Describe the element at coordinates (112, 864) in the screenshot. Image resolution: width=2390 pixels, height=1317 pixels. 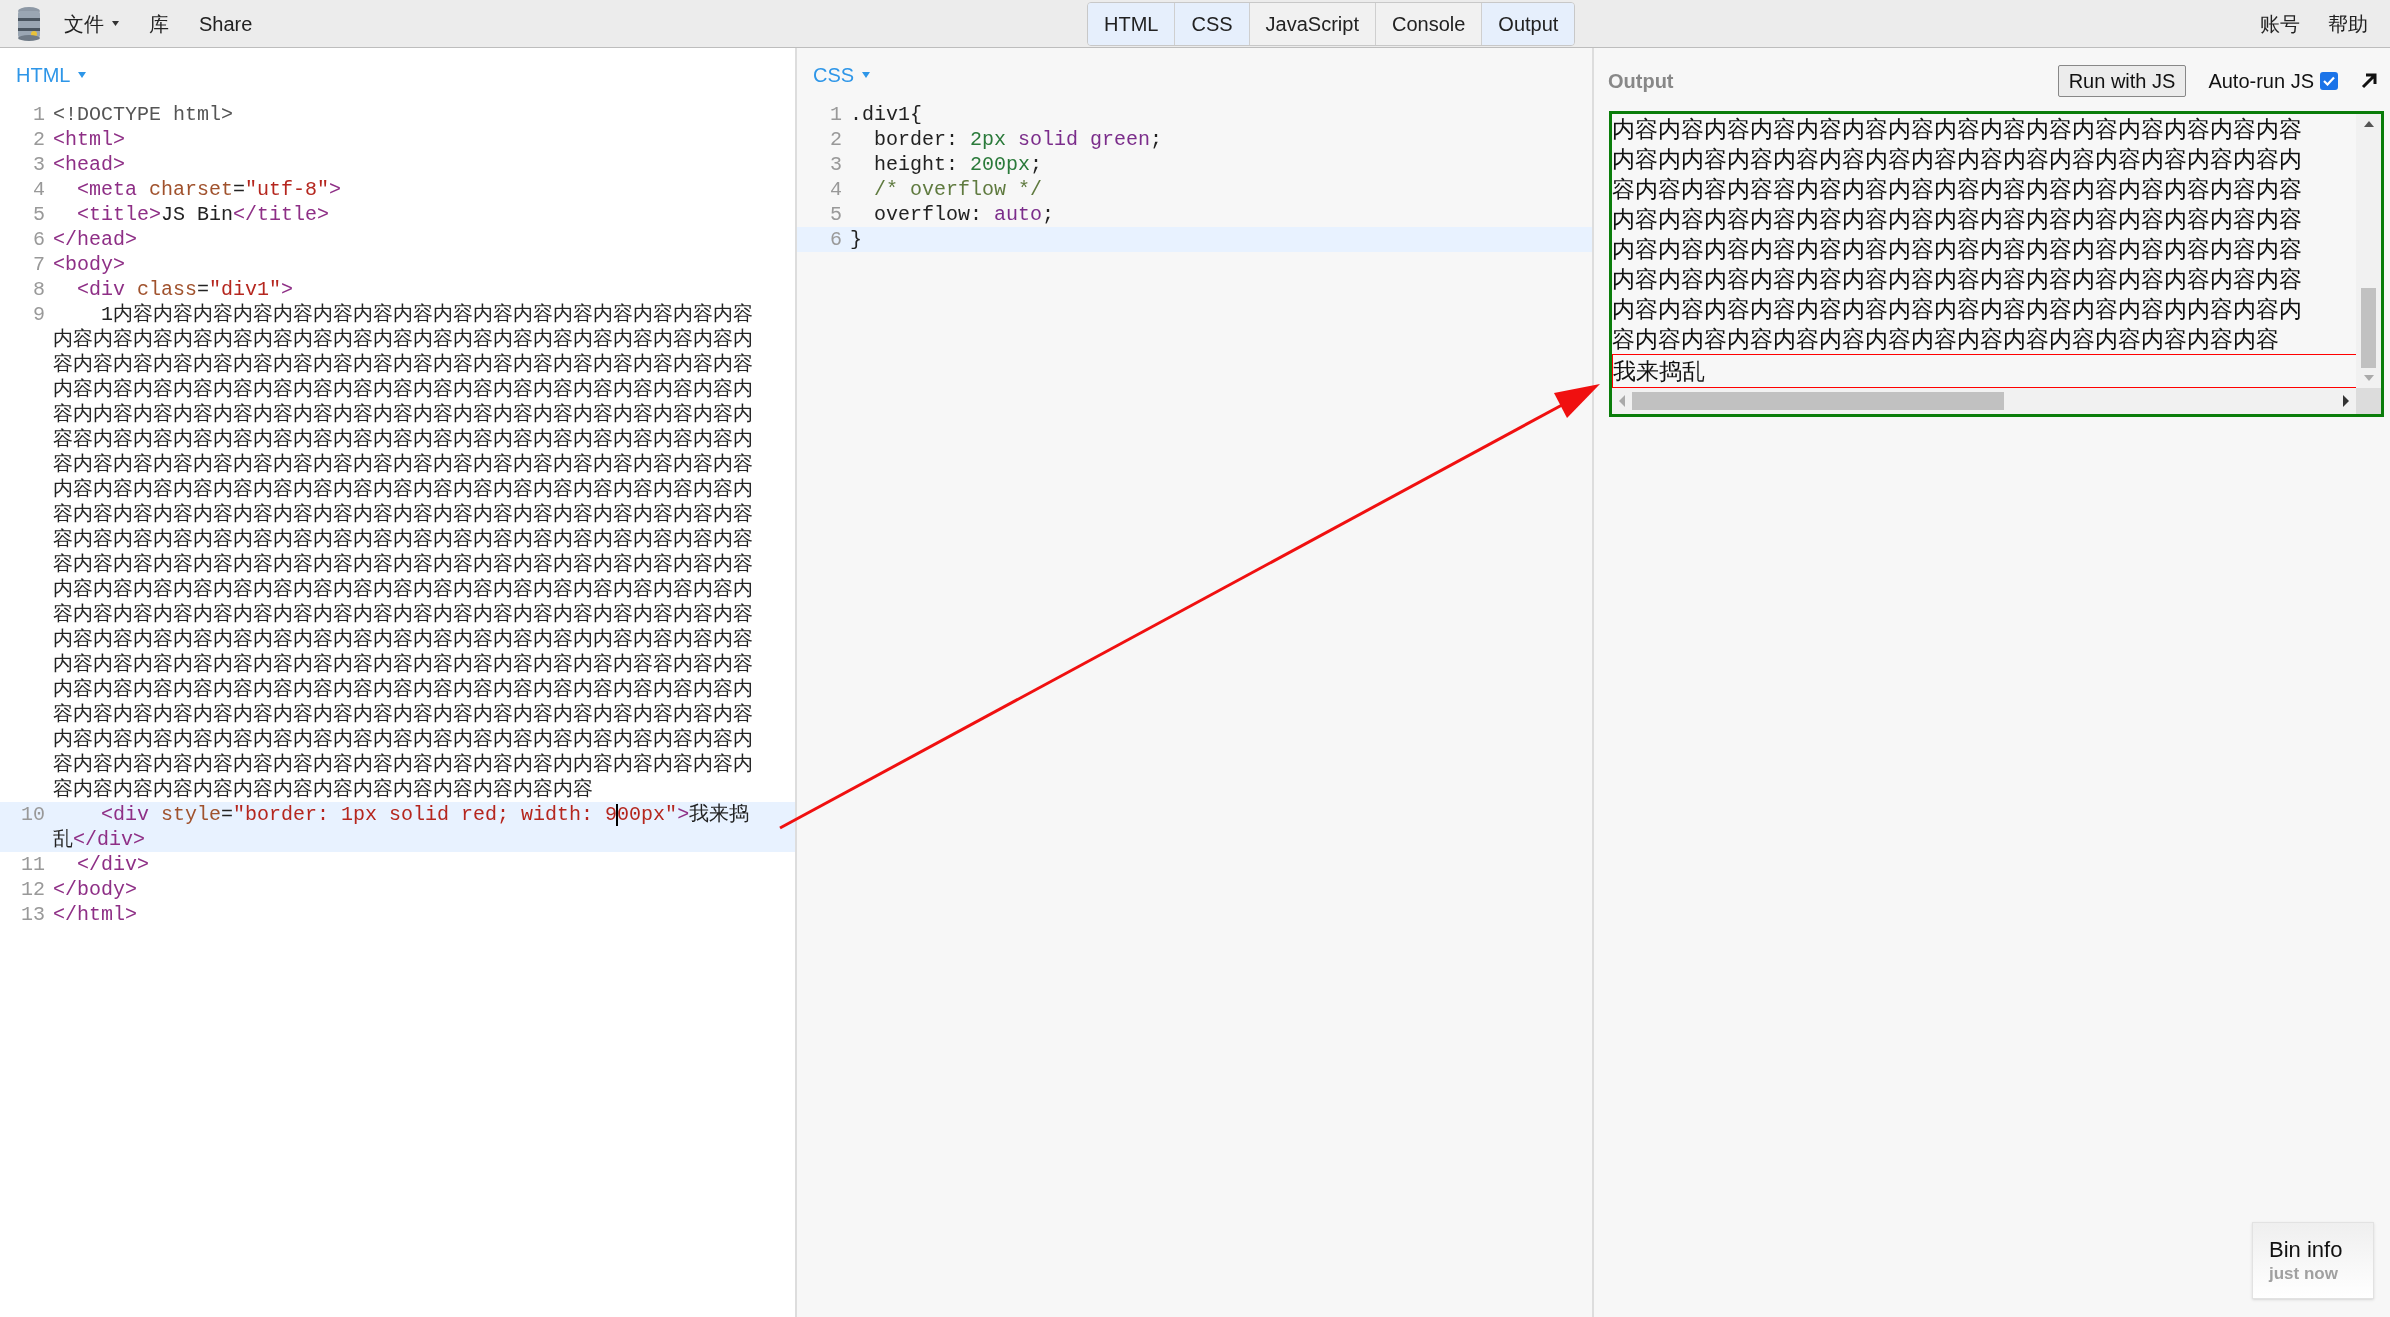
I see `code-line: </div>` at that location.